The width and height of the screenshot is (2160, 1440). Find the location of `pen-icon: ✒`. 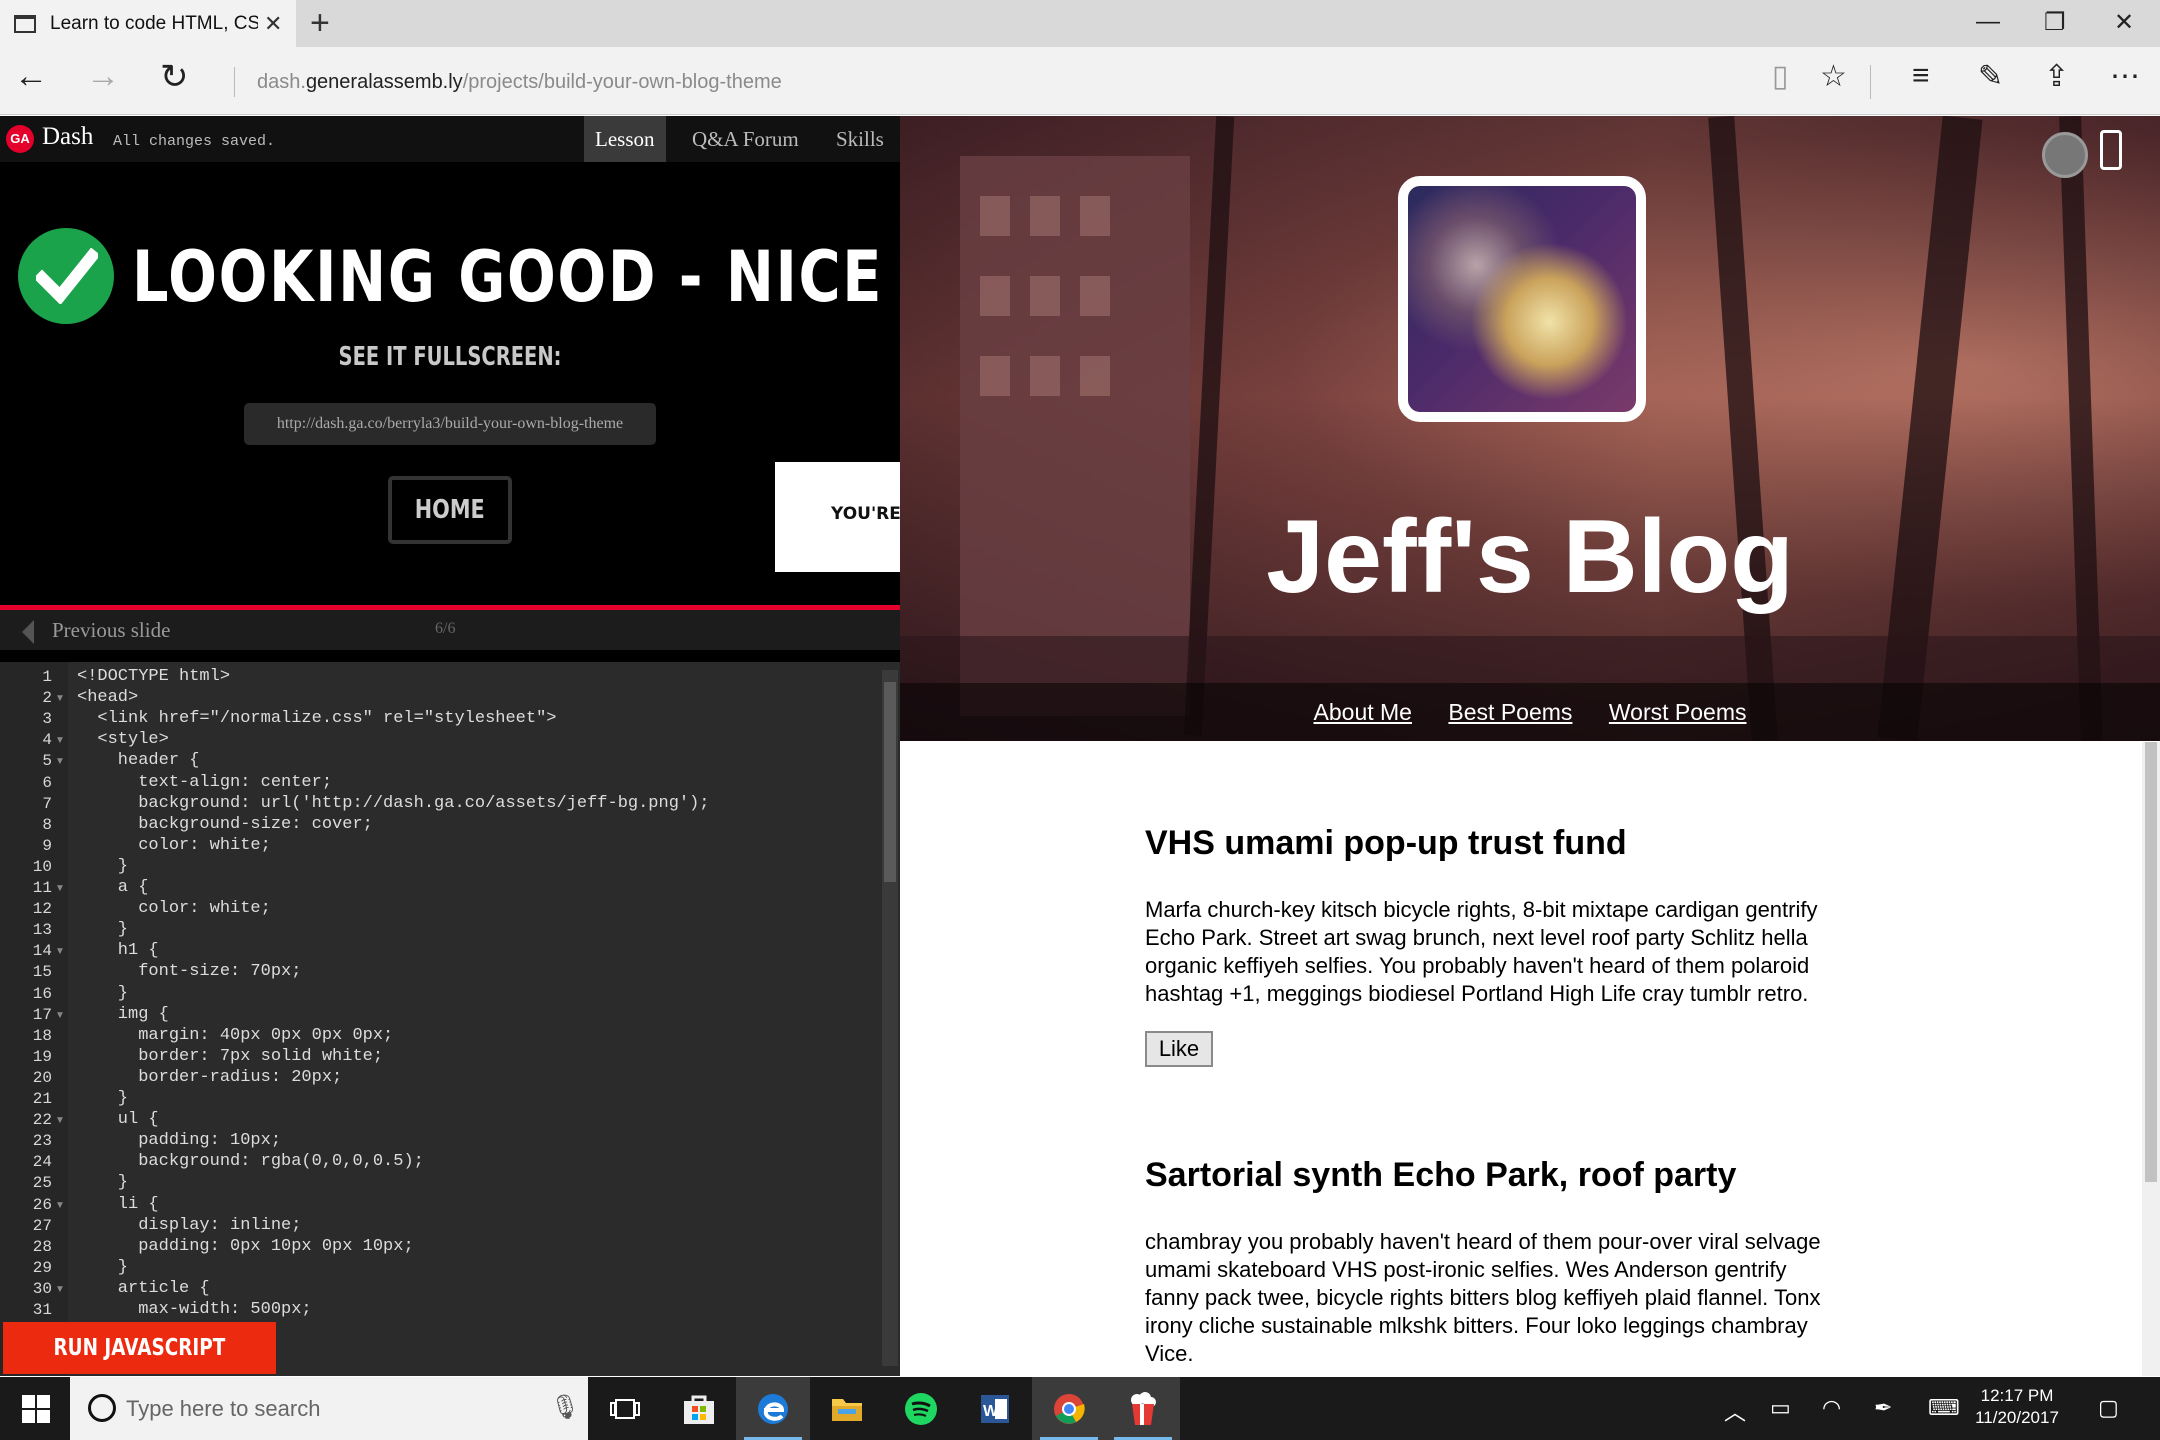

pen-icon: ✒ is located at coordinates (1883, 1408).